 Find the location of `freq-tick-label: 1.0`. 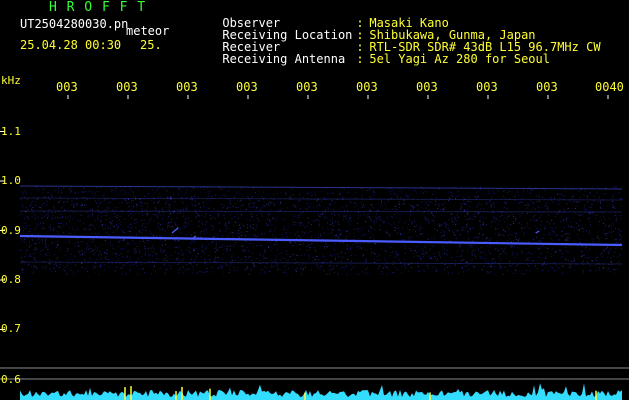

freq-tick-label: 1.0 is located at coordinates (11, 180).